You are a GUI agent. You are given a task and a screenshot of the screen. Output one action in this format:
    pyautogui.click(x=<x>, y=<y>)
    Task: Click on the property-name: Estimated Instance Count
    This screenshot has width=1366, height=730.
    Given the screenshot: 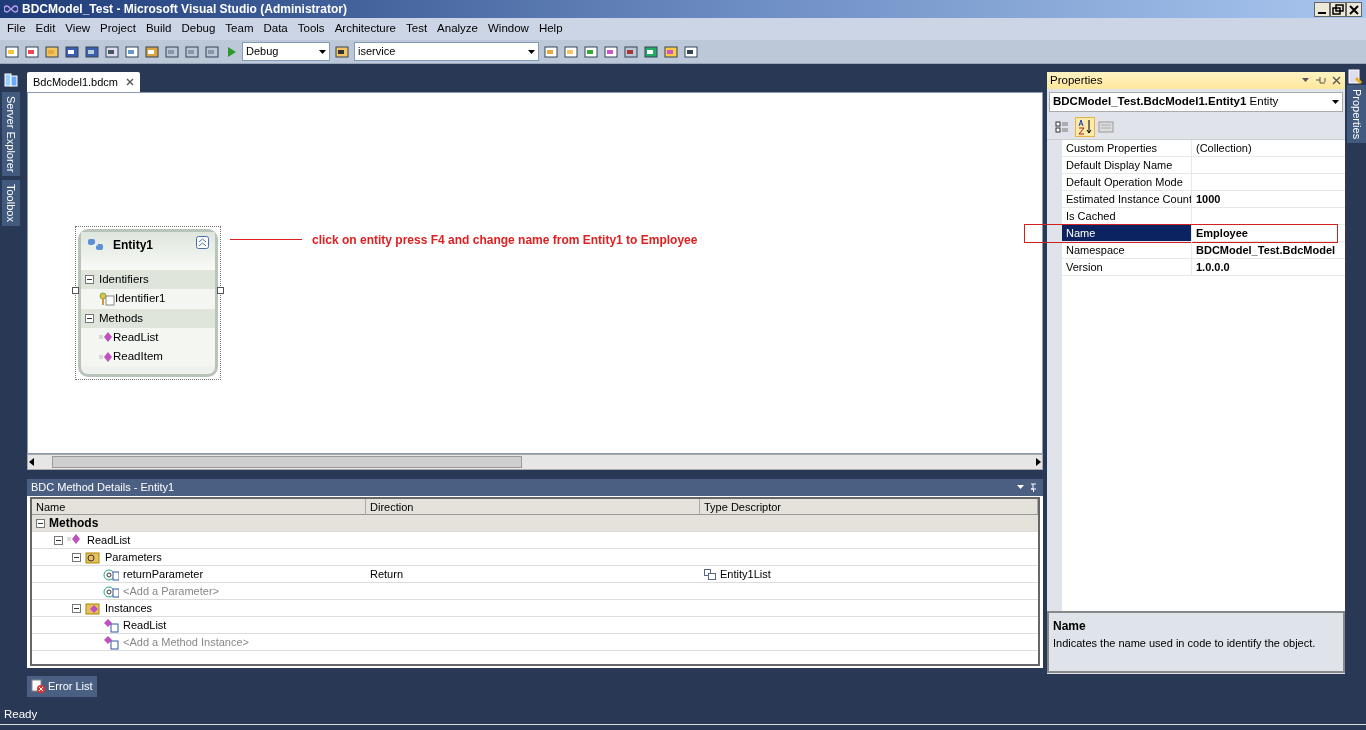 What is the action you would take?
    pyautogui.click(x=1127, y=199)
    